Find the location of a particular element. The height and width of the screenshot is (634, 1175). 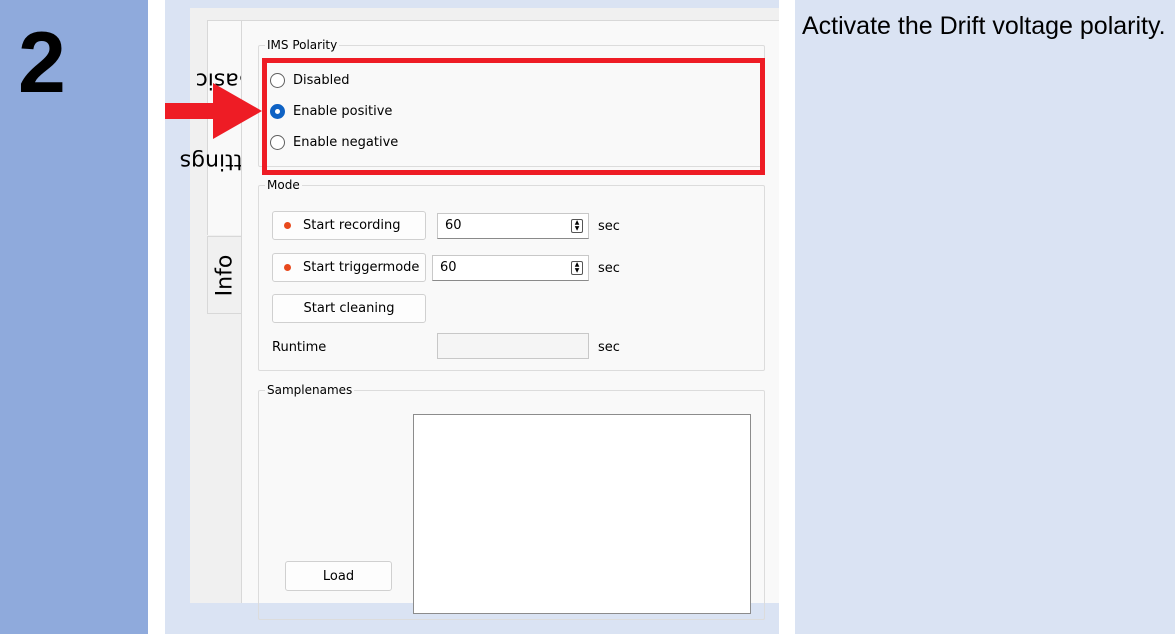

samplenames-list is located at coordinates (582, 514).